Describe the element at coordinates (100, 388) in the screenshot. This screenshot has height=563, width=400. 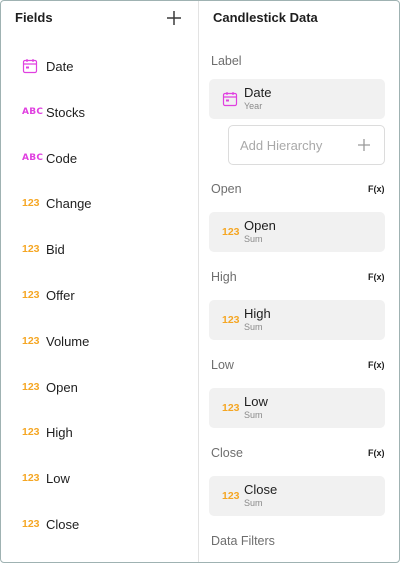
I see `field-item-open: 123 Open` at that location.